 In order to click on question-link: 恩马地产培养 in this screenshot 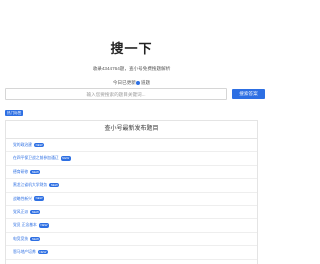, I will do `click(24, 252)`.